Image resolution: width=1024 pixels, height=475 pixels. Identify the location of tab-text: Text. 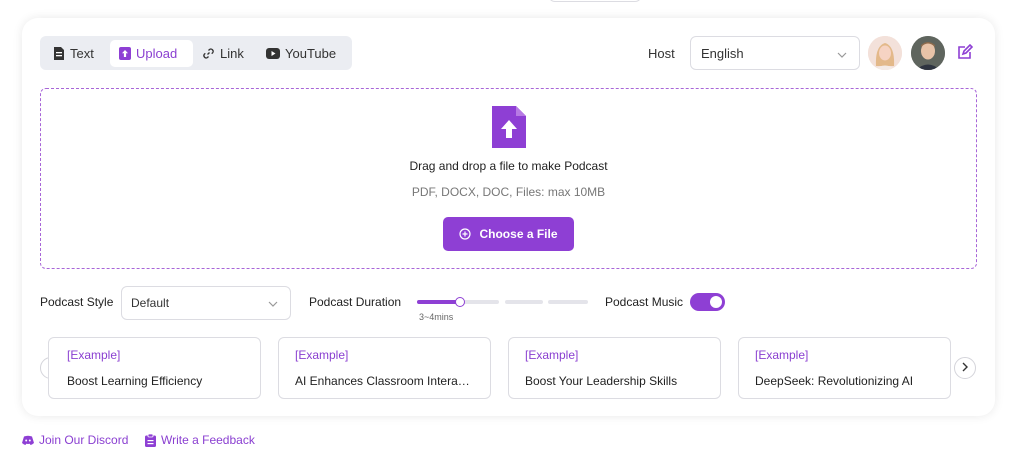
(77, 53).